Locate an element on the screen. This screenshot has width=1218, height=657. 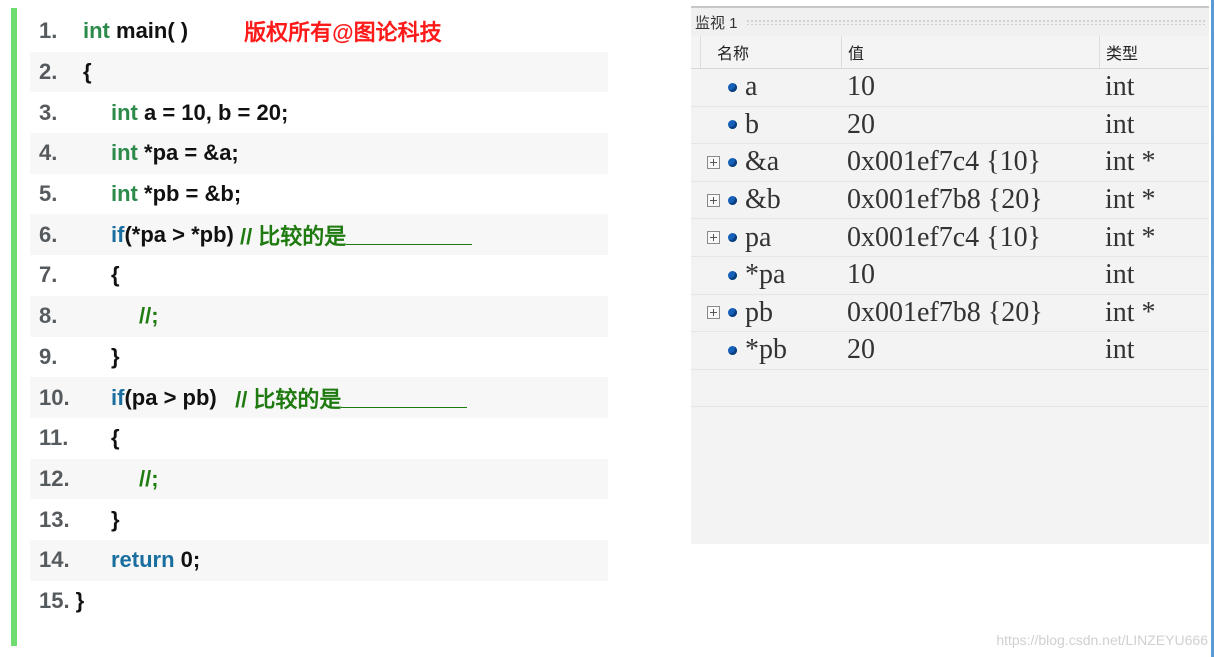
line-number: 13. is located at coordinates (54, 519).